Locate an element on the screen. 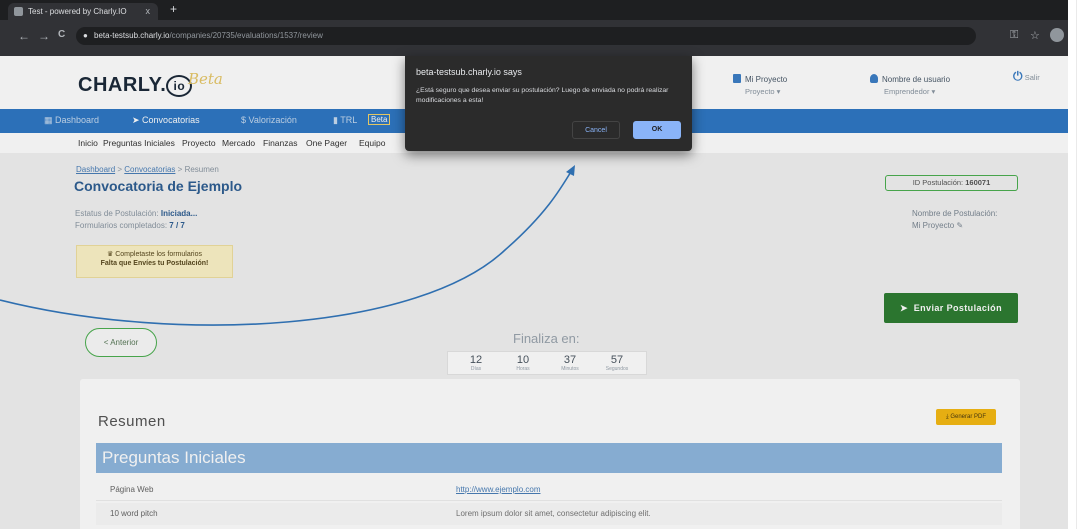  previous-button: < Anterior is located at coordinates (121, 342).